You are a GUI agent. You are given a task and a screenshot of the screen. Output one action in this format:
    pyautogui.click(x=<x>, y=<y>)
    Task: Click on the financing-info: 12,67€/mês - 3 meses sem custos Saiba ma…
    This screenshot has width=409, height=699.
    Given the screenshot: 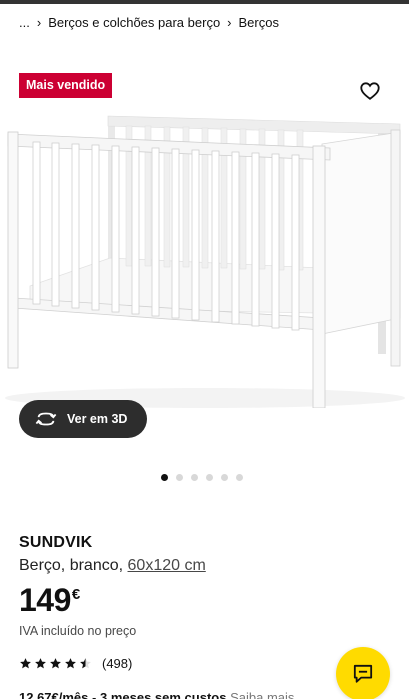 What is the action you would take?
    pyautogui.click(x=156, y=694)
    